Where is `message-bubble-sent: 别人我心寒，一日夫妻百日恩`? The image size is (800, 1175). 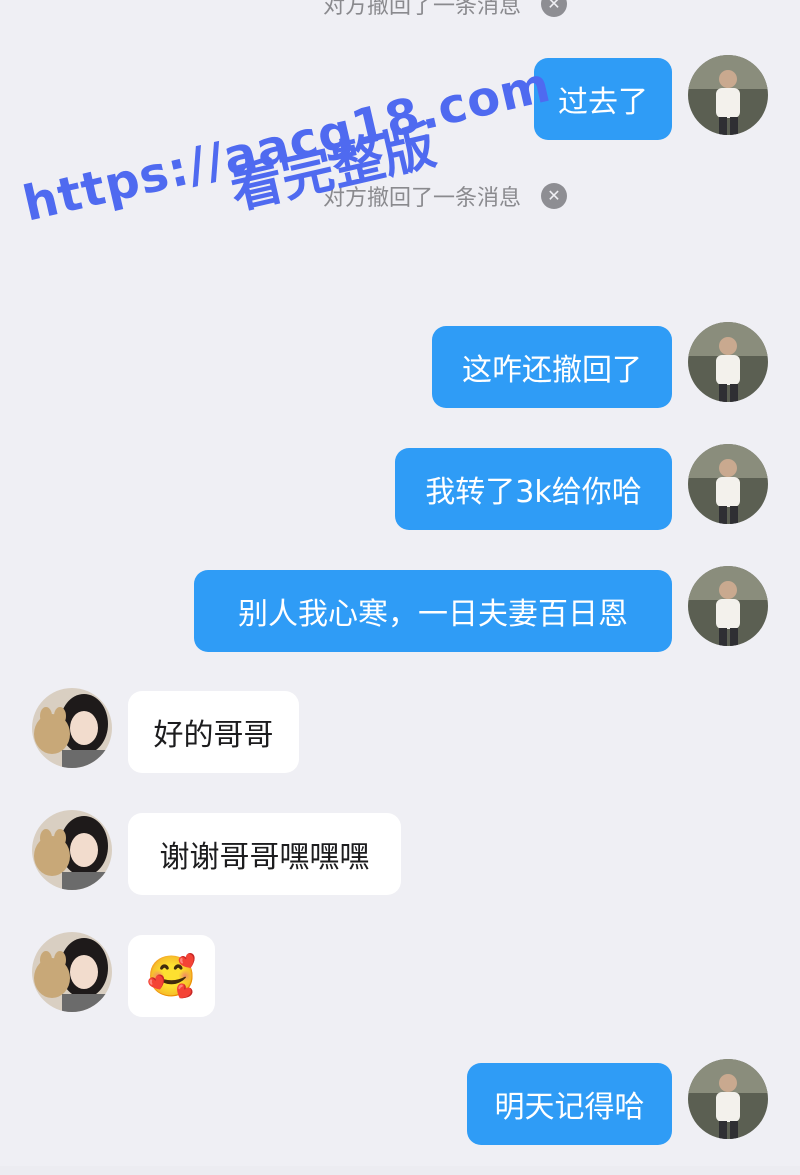
message-bubble-sent: 别人我心寒，一日夫妻百日恩 is located at coordinates (433, 611).